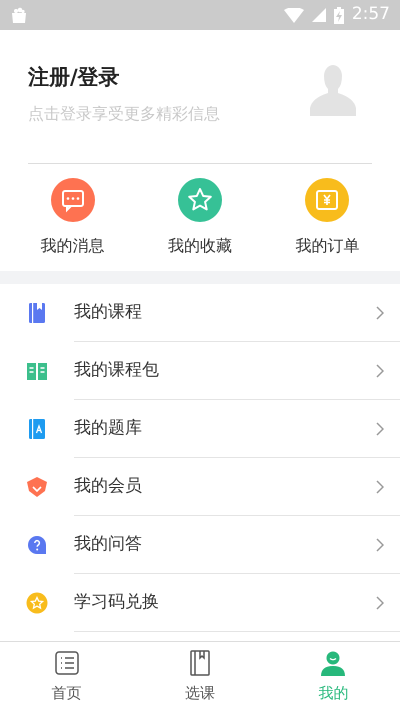 This screenshot has width=400, height=711. I want to click on star-coin-icon, so click(37, 603).